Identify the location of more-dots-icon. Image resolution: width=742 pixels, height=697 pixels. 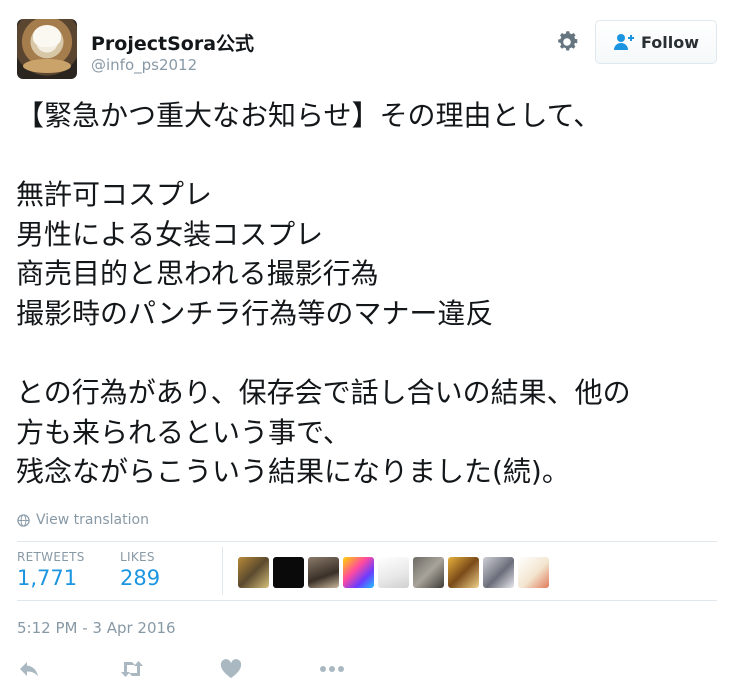
(332, 669).